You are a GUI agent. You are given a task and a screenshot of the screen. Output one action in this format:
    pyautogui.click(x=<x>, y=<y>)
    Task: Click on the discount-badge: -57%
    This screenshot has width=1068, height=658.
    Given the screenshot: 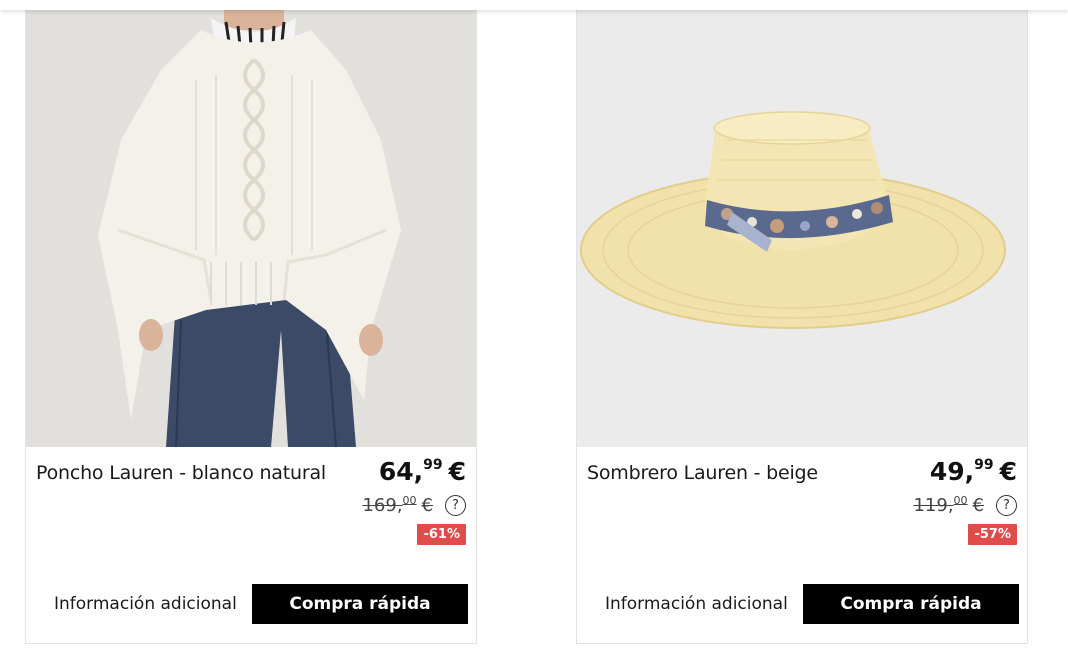 What is the action you would take?
    pyautogui.click(x=992, y=534)
    